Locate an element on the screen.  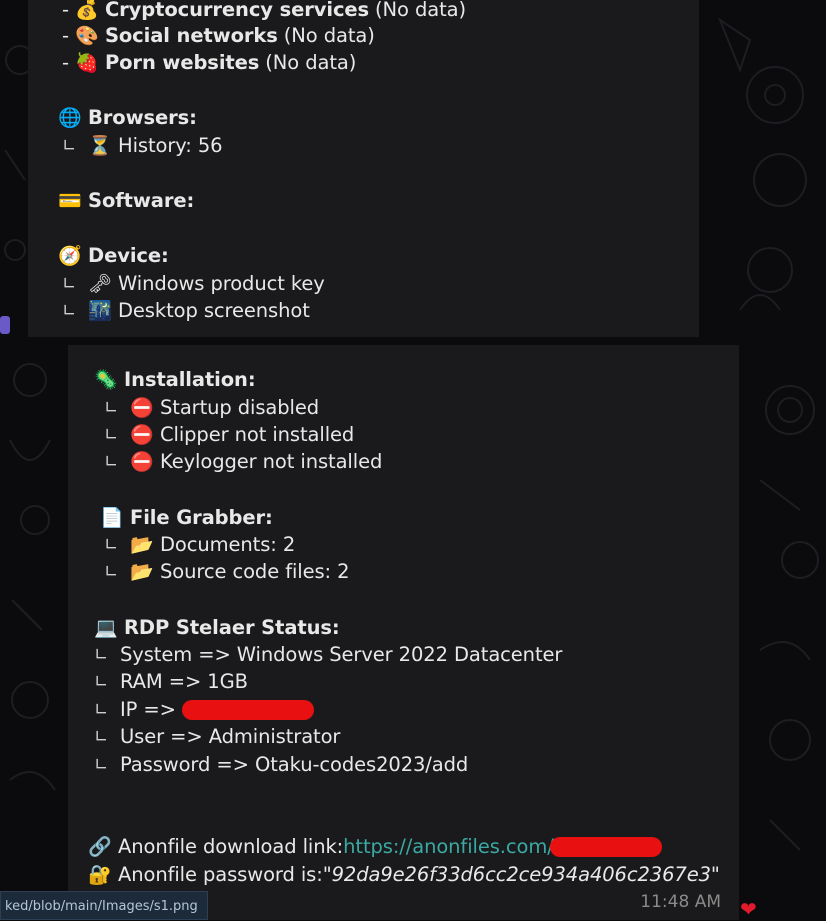
installation-heading: 🦠 Installation: is located at coordinates (175, 380).